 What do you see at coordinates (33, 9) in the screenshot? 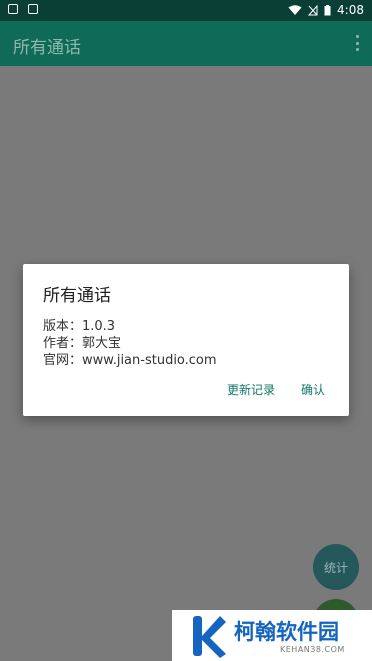
I see `font-icon` at bounding box center [33, 9].